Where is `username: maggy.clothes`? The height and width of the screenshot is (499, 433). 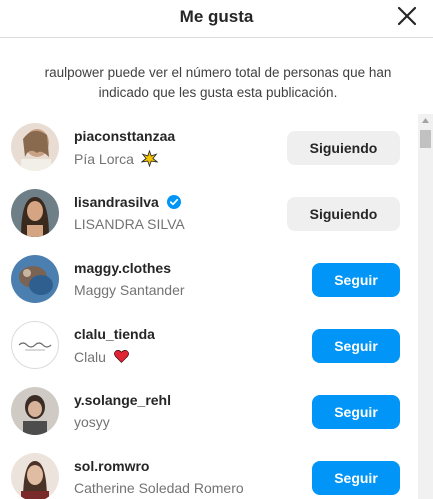
username: maggy.clothes is located at coordinates (122, 268).